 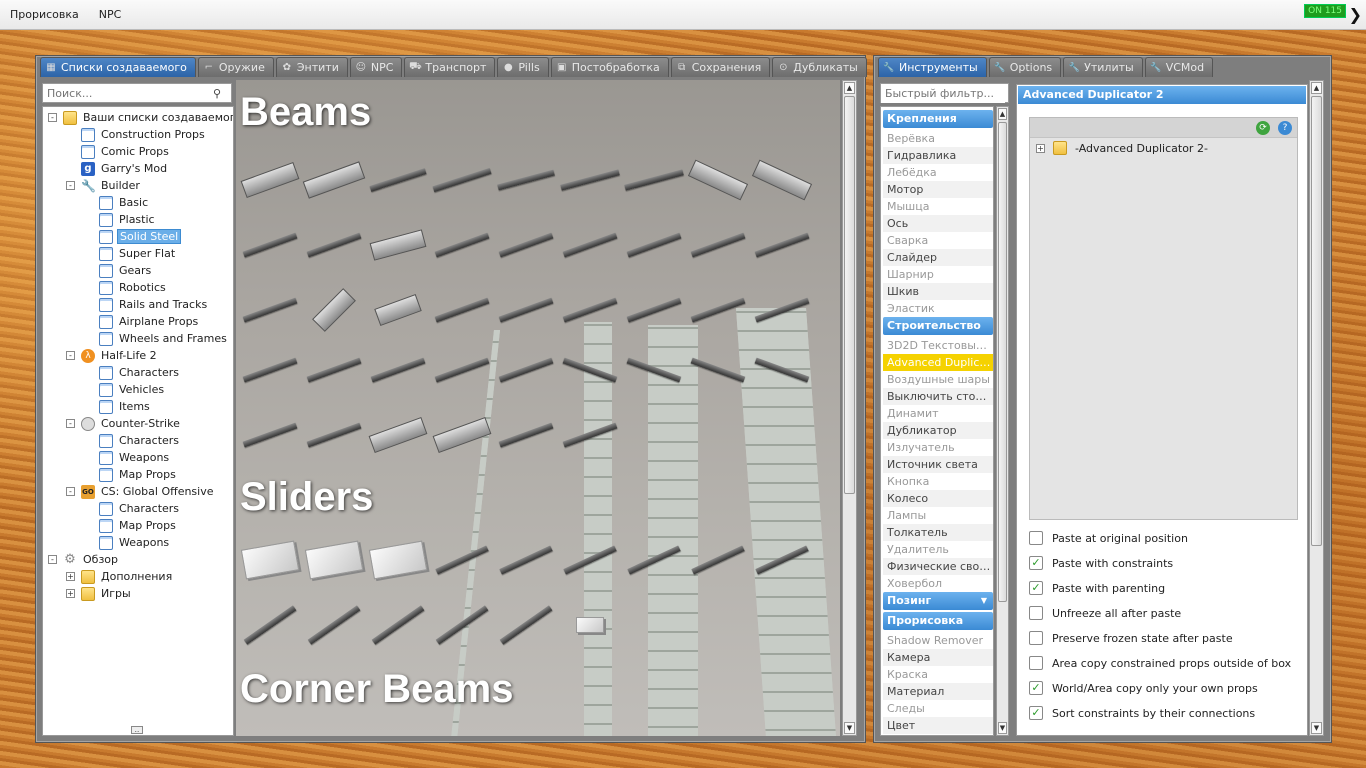 I want to click on tool-item: Следы, so click(x=938, y=708).